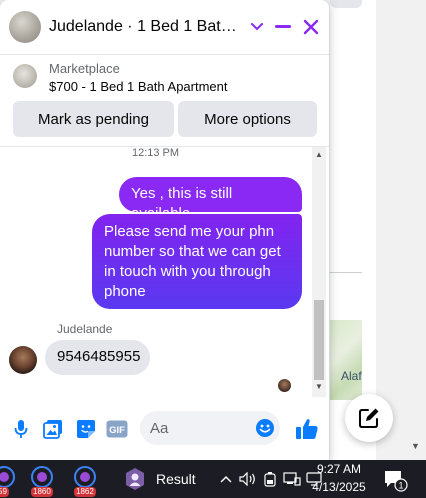  What do you see at coordinates (4, 492) in the screenshot?
I see `taskbar-badge: 59` at bounding box center [4, 492].